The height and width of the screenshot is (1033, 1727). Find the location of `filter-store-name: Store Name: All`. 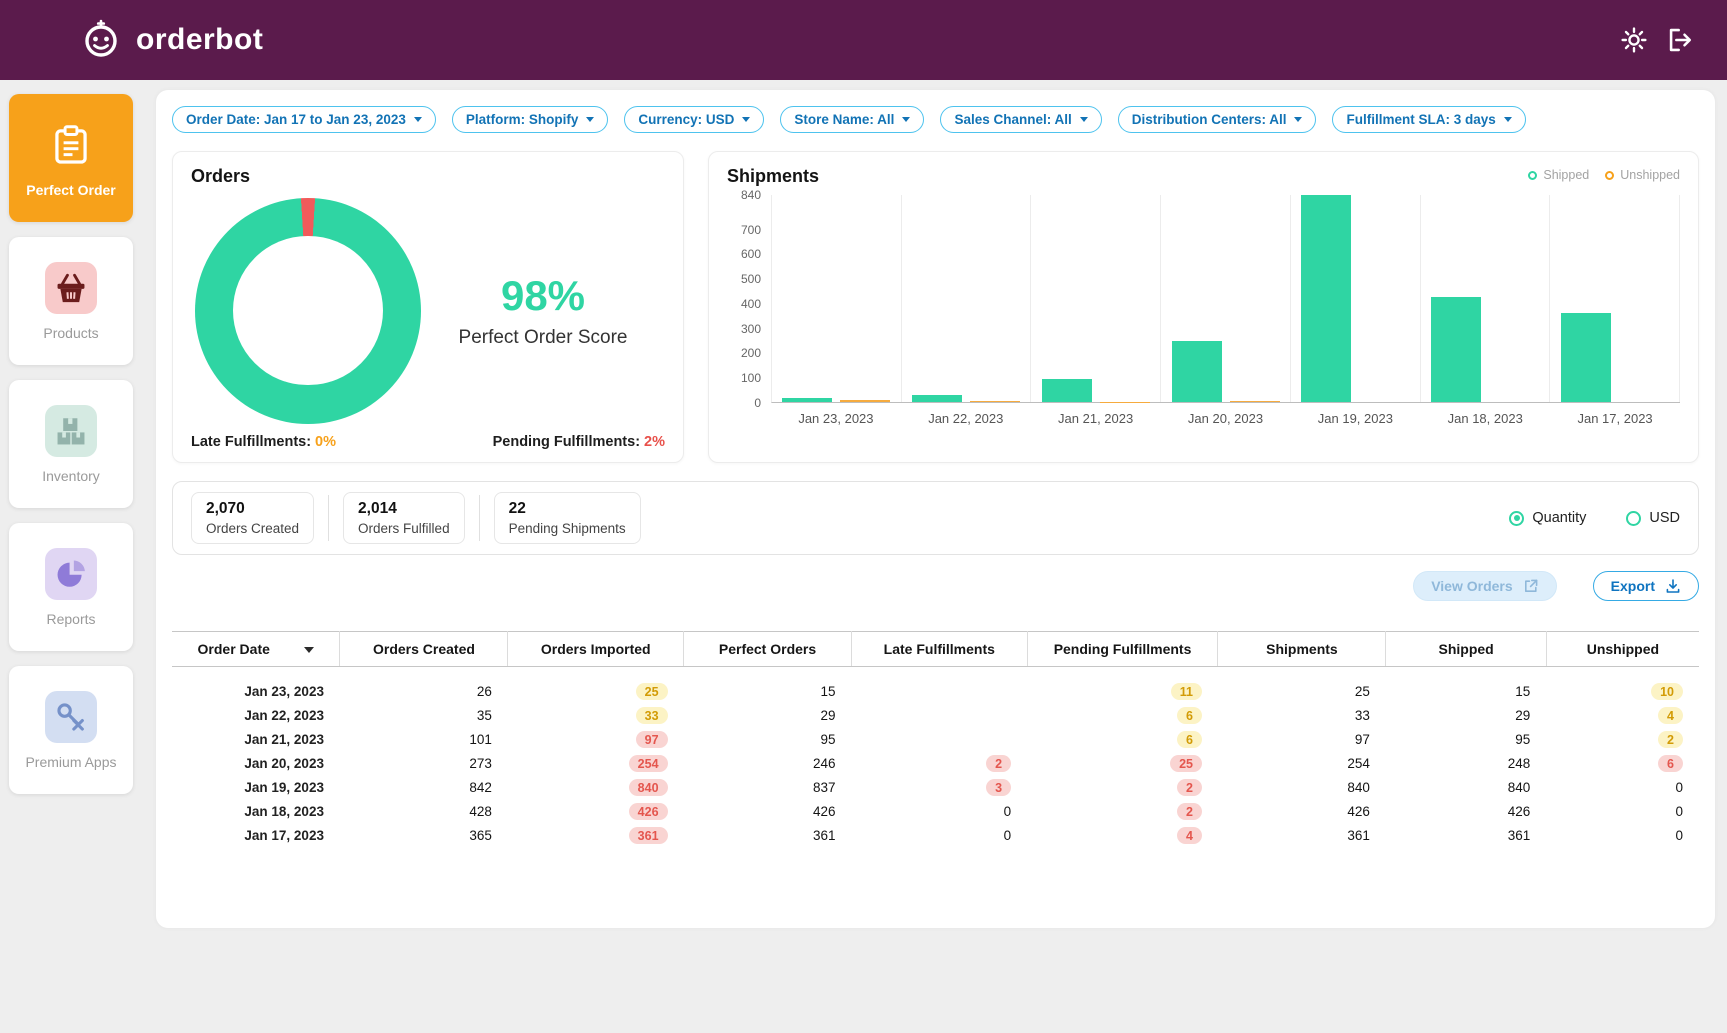

filter-store-name: Store Name: All is located at coordinates (852, 119).